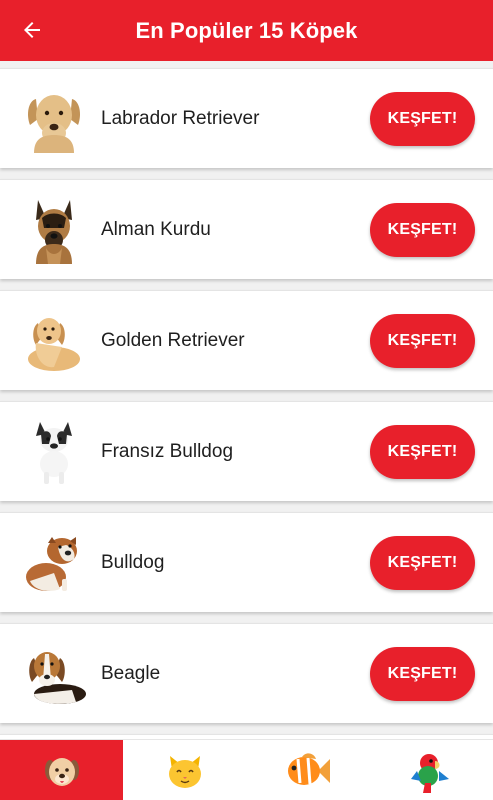 This screenshot has height=800, width=493. I want to click on breed-name: Bulldog, so click(133, 562).